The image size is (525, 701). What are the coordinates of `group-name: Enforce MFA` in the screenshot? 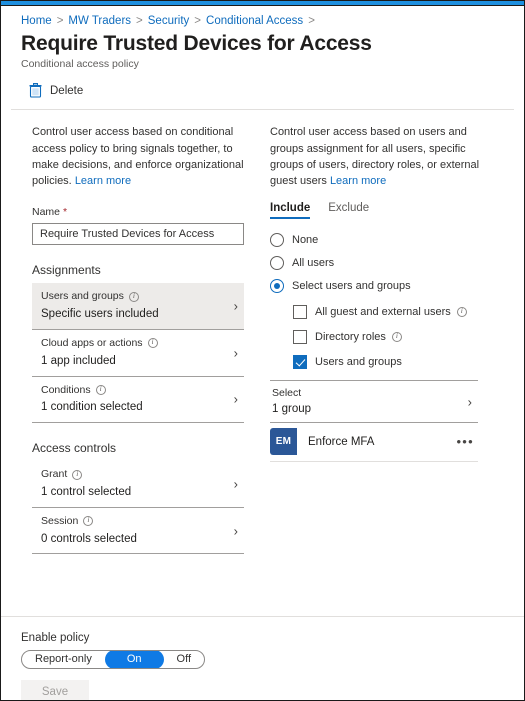 It's located at (341, 441).